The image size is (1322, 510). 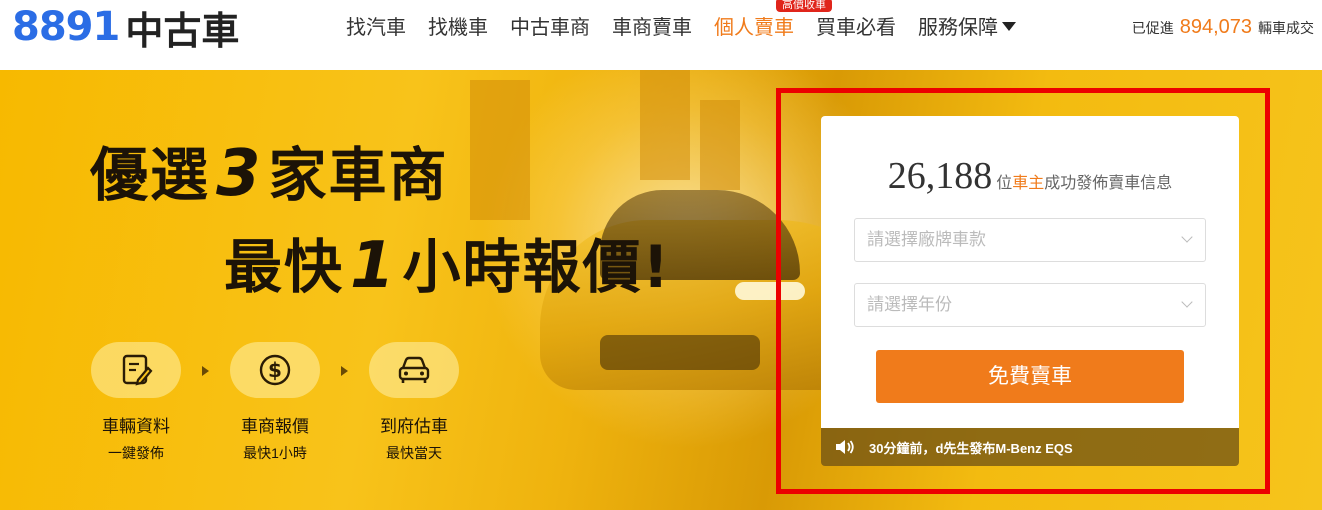 What do you see at coordinates (414, 453) in the screenshot?
I see `step-subtitle: 最快當天` at bounding box center [414, 453].